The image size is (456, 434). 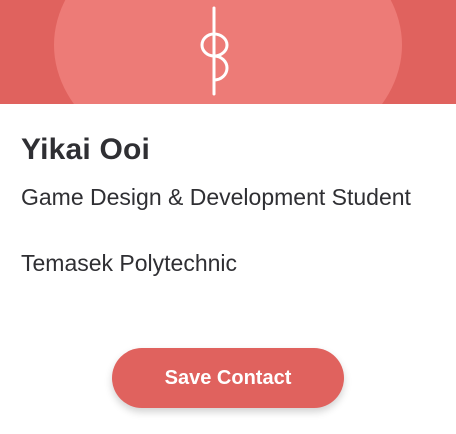 I want to click on contact-name: Yikai Ooi, so click(x=86, y=149).